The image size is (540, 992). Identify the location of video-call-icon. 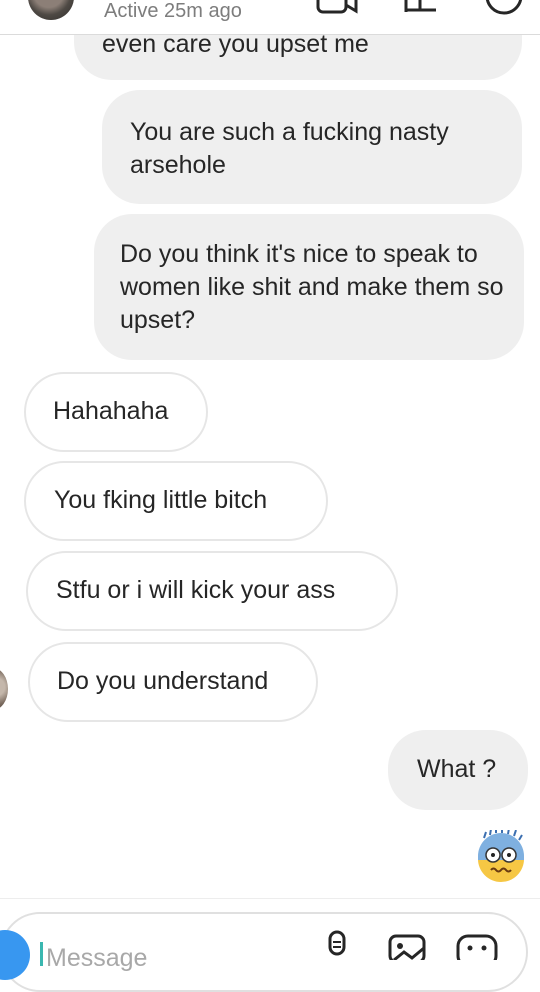
(338, 8).